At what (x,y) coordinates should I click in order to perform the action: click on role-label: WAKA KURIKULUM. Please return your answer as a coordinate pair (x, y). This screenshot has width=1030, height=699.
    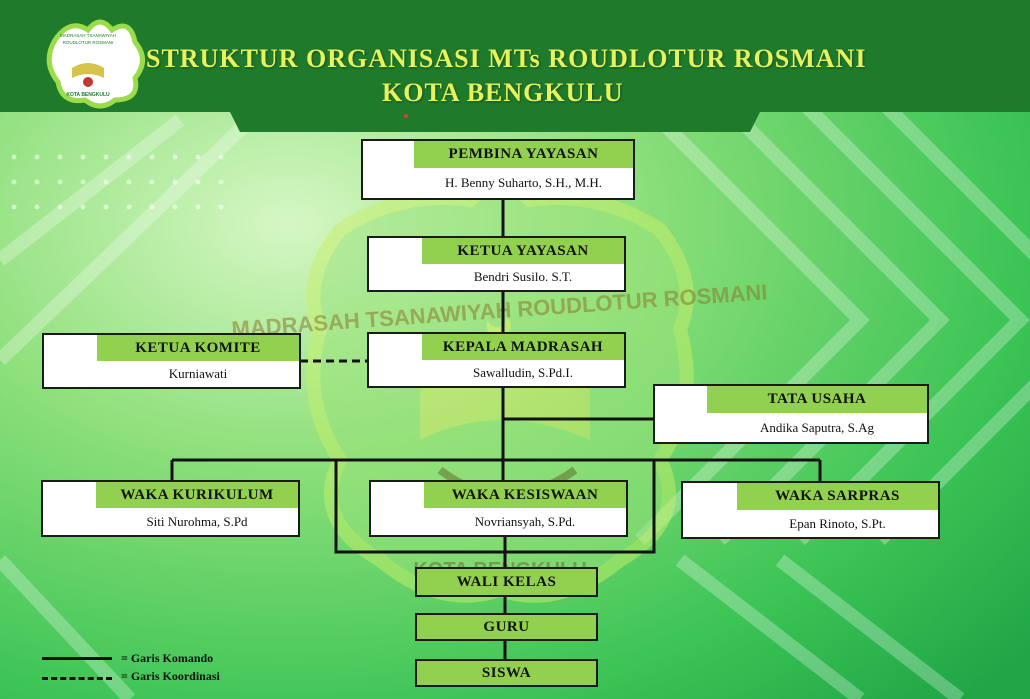
    Looking at the image, I should click on (197, 496).